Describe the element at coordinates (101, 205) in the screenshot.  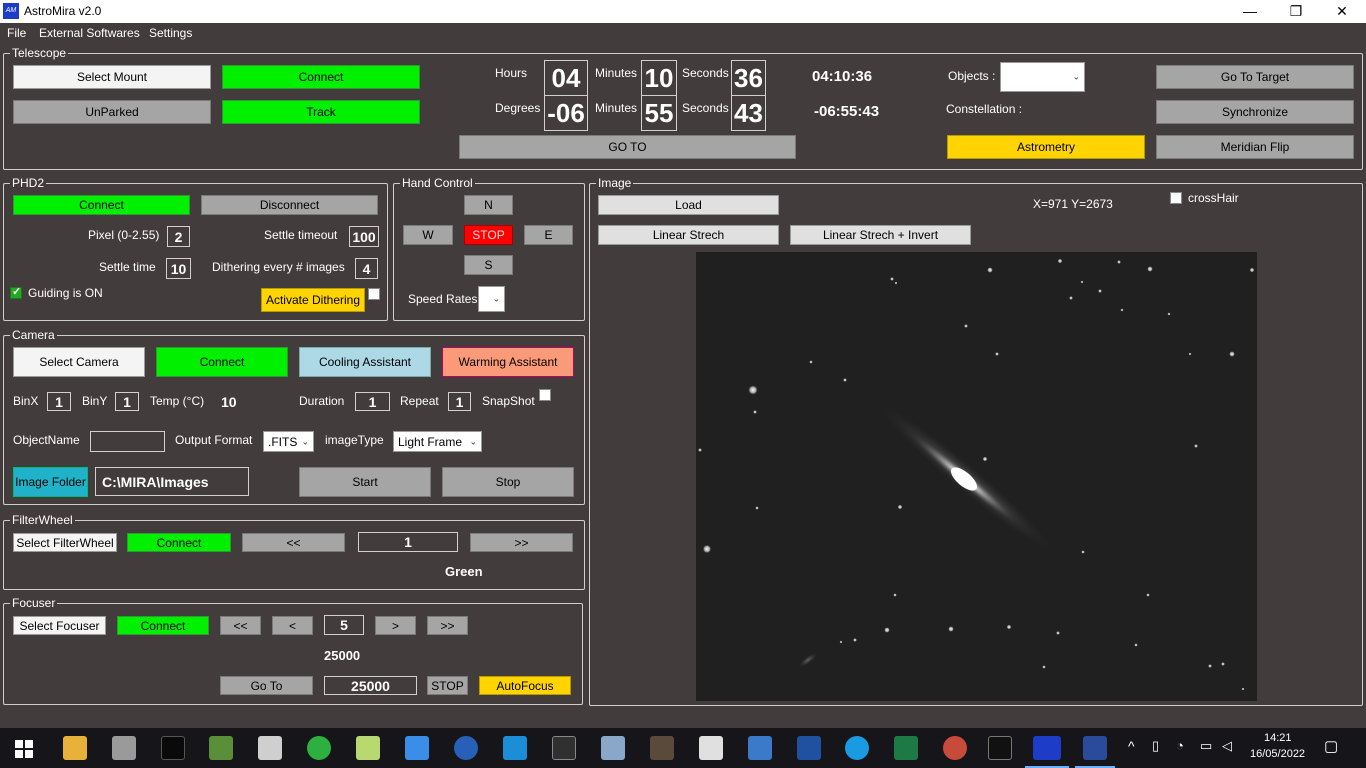
I see `phd2-connect-button: Connect` at that location.